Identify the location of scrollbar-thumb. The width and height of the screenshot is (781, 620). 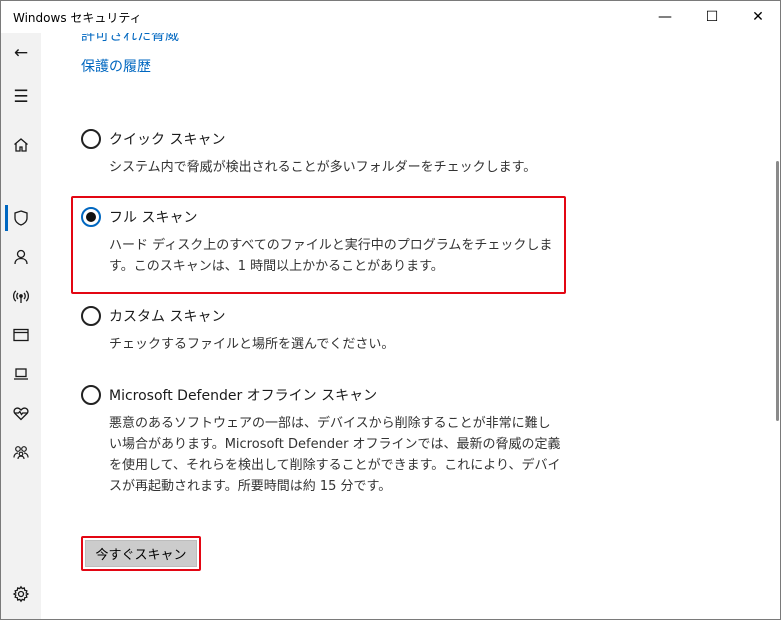
(777, 291).